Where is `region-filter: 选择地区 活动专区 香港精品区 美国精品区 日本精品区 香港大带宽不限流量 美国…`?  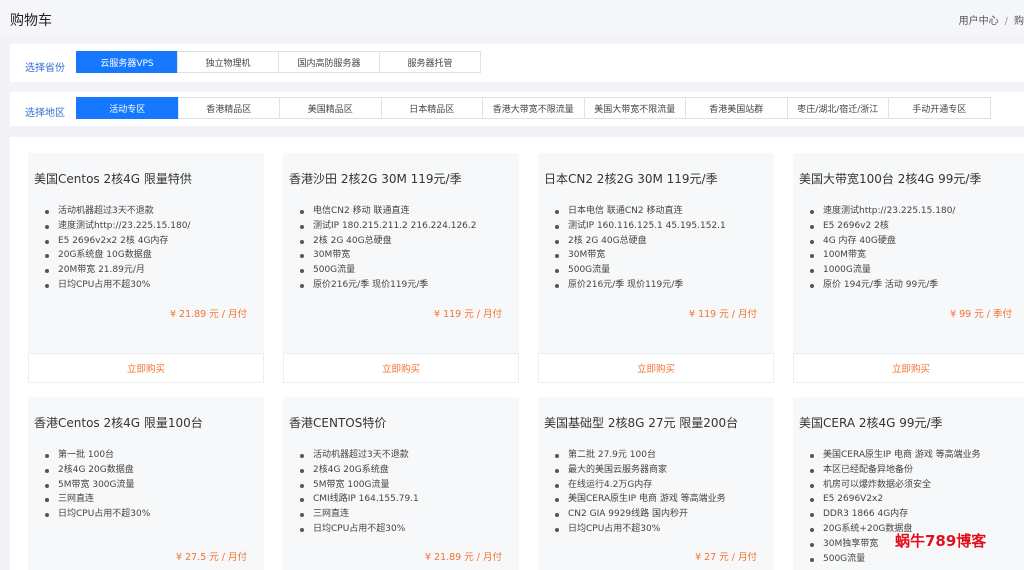 region-filter: 选择地区 活动专区 香港精品区 美国精品区 日本精品区 香港大带宽不限流量 美国… is located at coordinates (517, 109).